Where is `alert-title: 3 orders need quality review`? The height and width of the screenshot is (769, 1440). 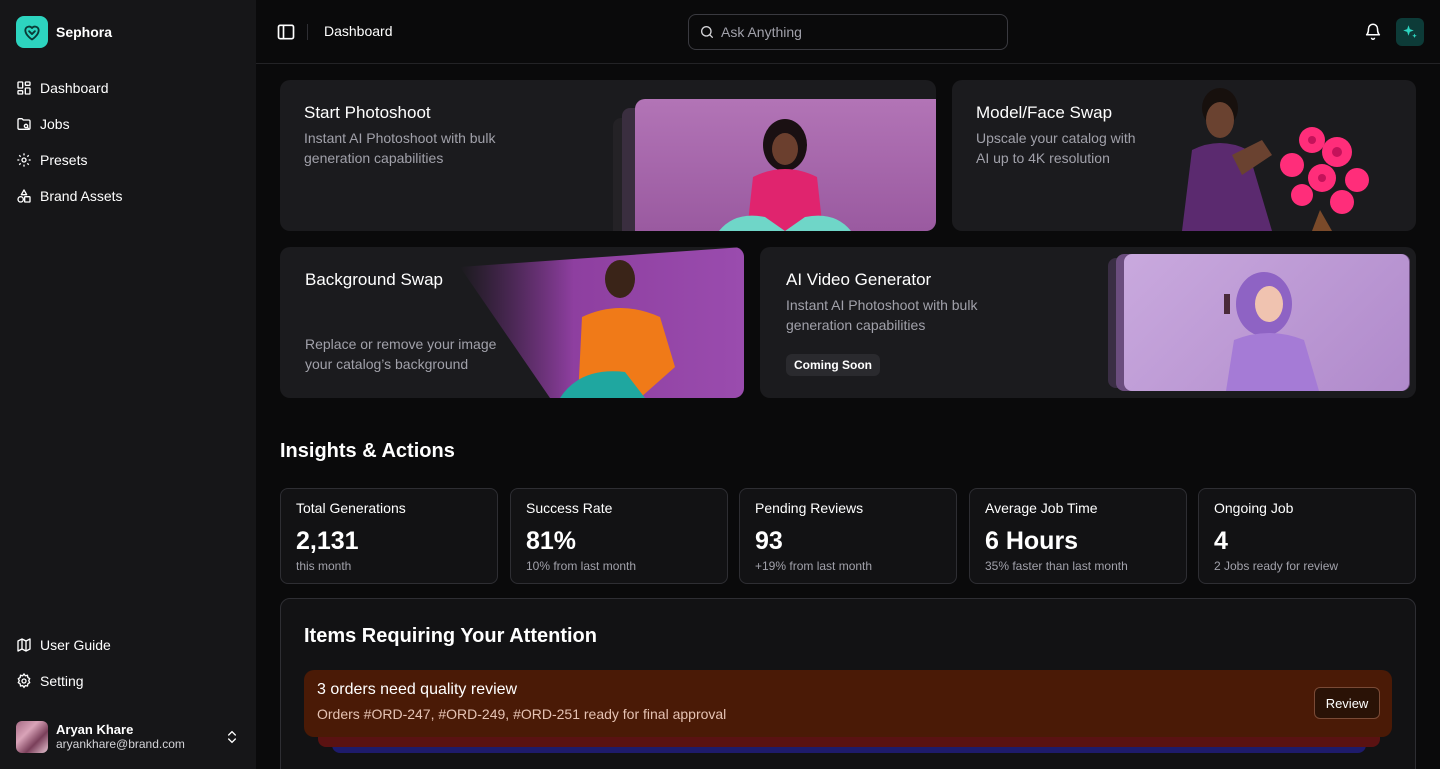
alert-title: 3 orders need quality review is located at coordinates (417, 689).